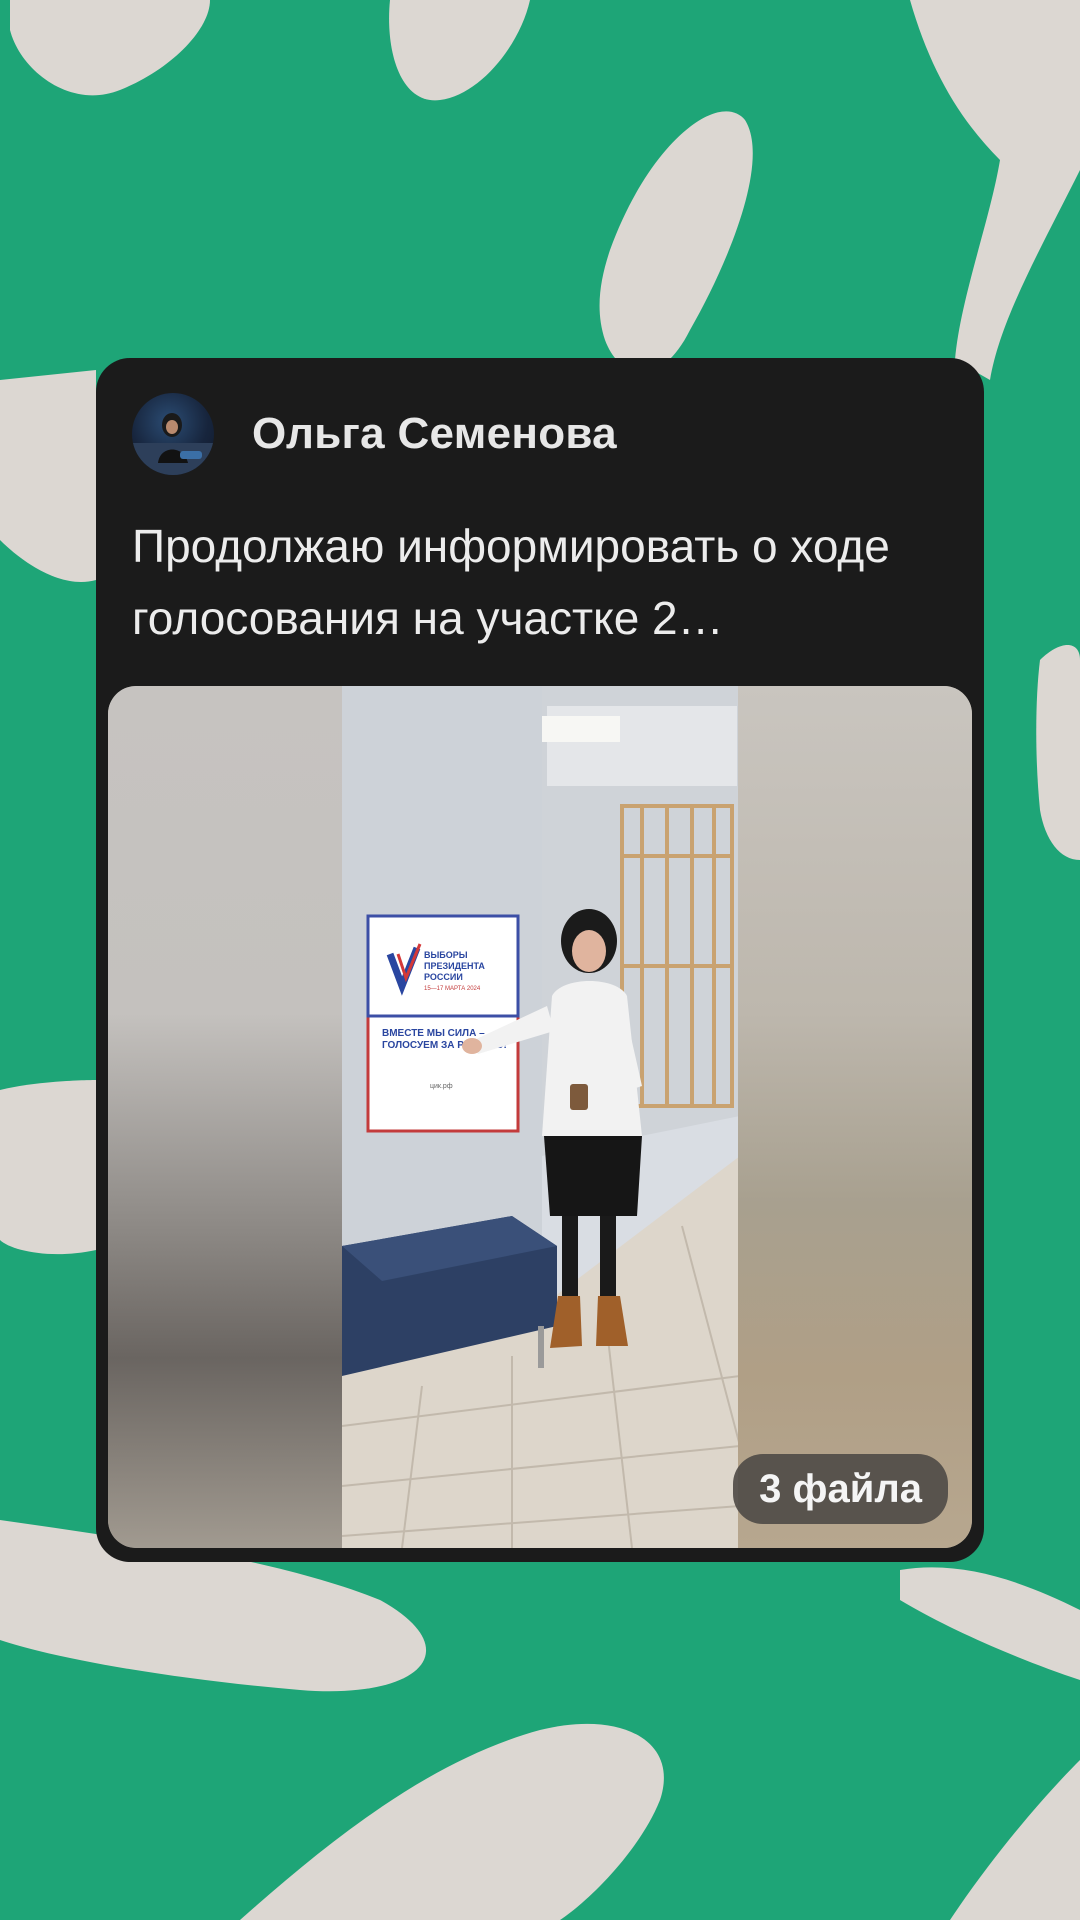 The height and width of the screenshot is (1920, 1080). What do you see at coordinates (452, 989) in the screenshot?
I see `svg-text: 15—17 МАРТА 2024` at bounding box center [452, 989].